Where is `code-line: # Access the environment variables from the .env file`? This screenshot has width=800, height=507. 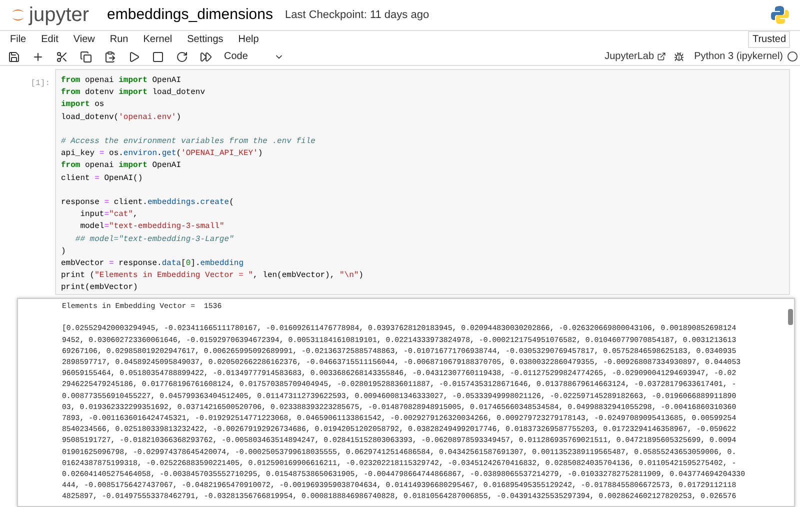 code-line: # Access the environment variables from the .env file is located at coordinates (188, 142).